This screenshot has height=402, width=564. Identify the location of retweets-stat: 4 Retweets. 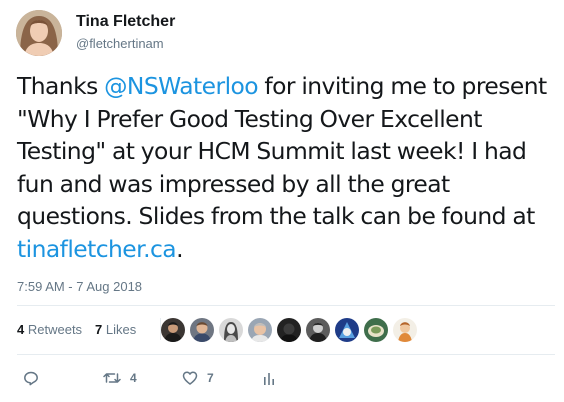
(49, 329).